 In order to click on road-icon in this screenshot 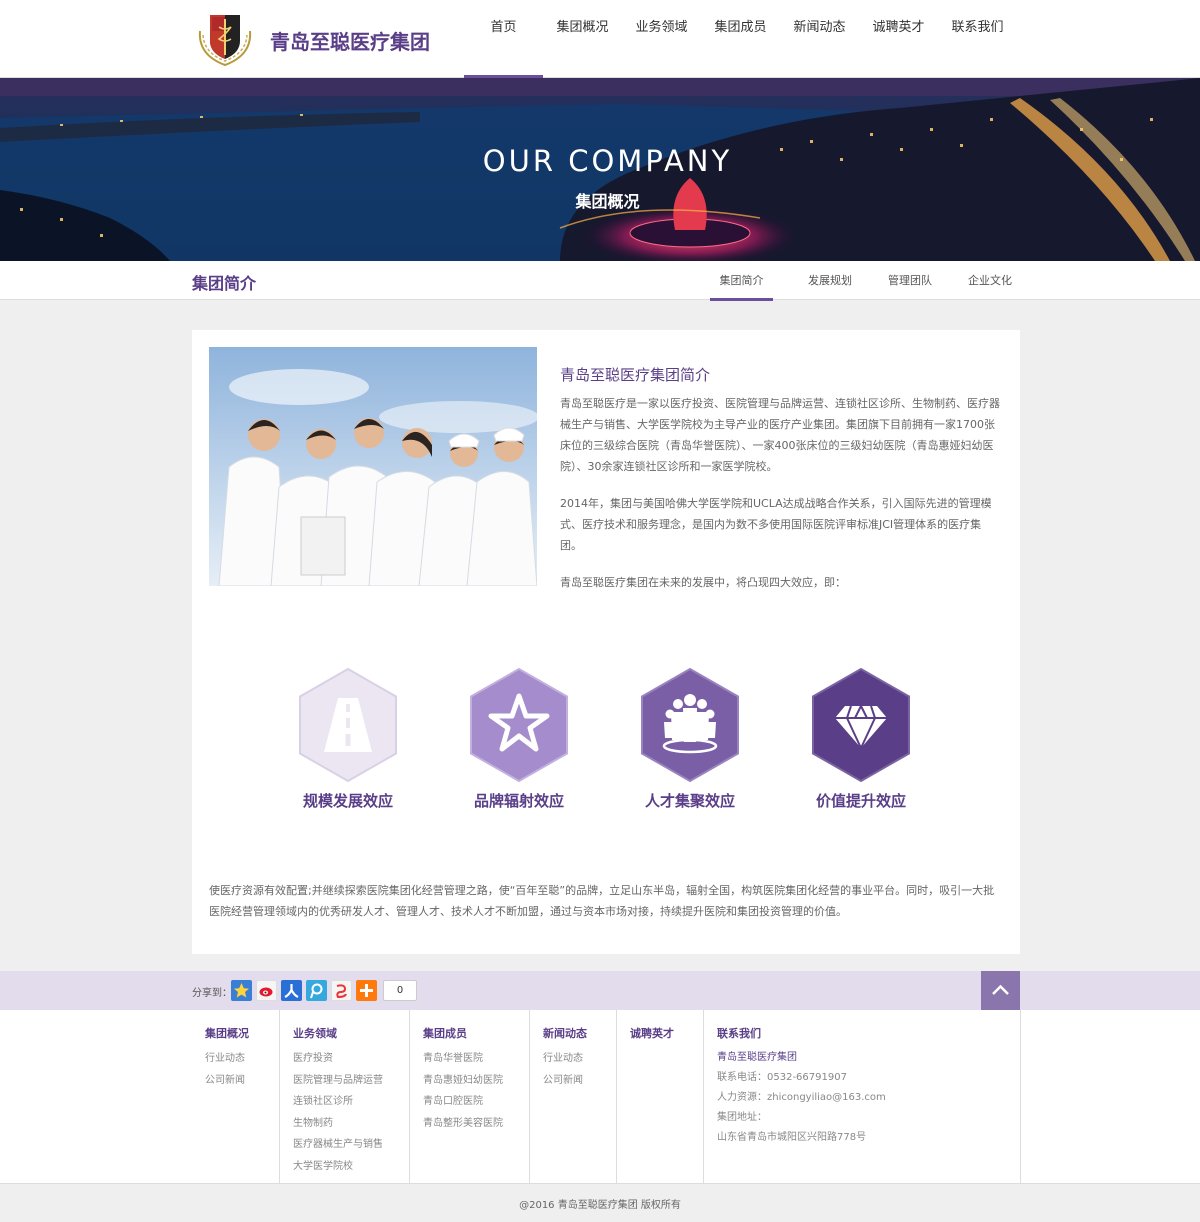, I will do `click(348, 725)`.